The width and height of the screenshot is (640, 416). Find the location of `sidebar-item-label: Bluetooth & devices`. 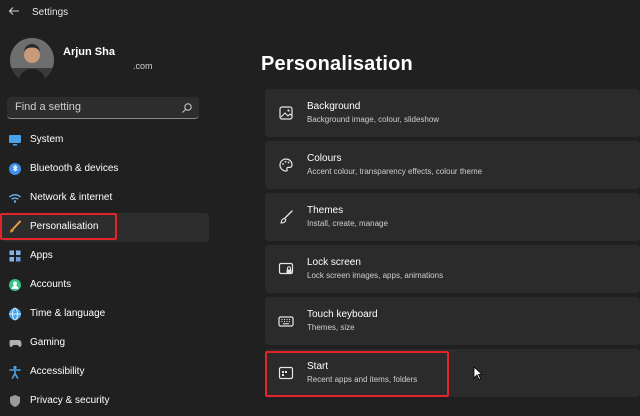

sidebar-item-label: Bluetooth & devices is located at coordinates (74, 168).